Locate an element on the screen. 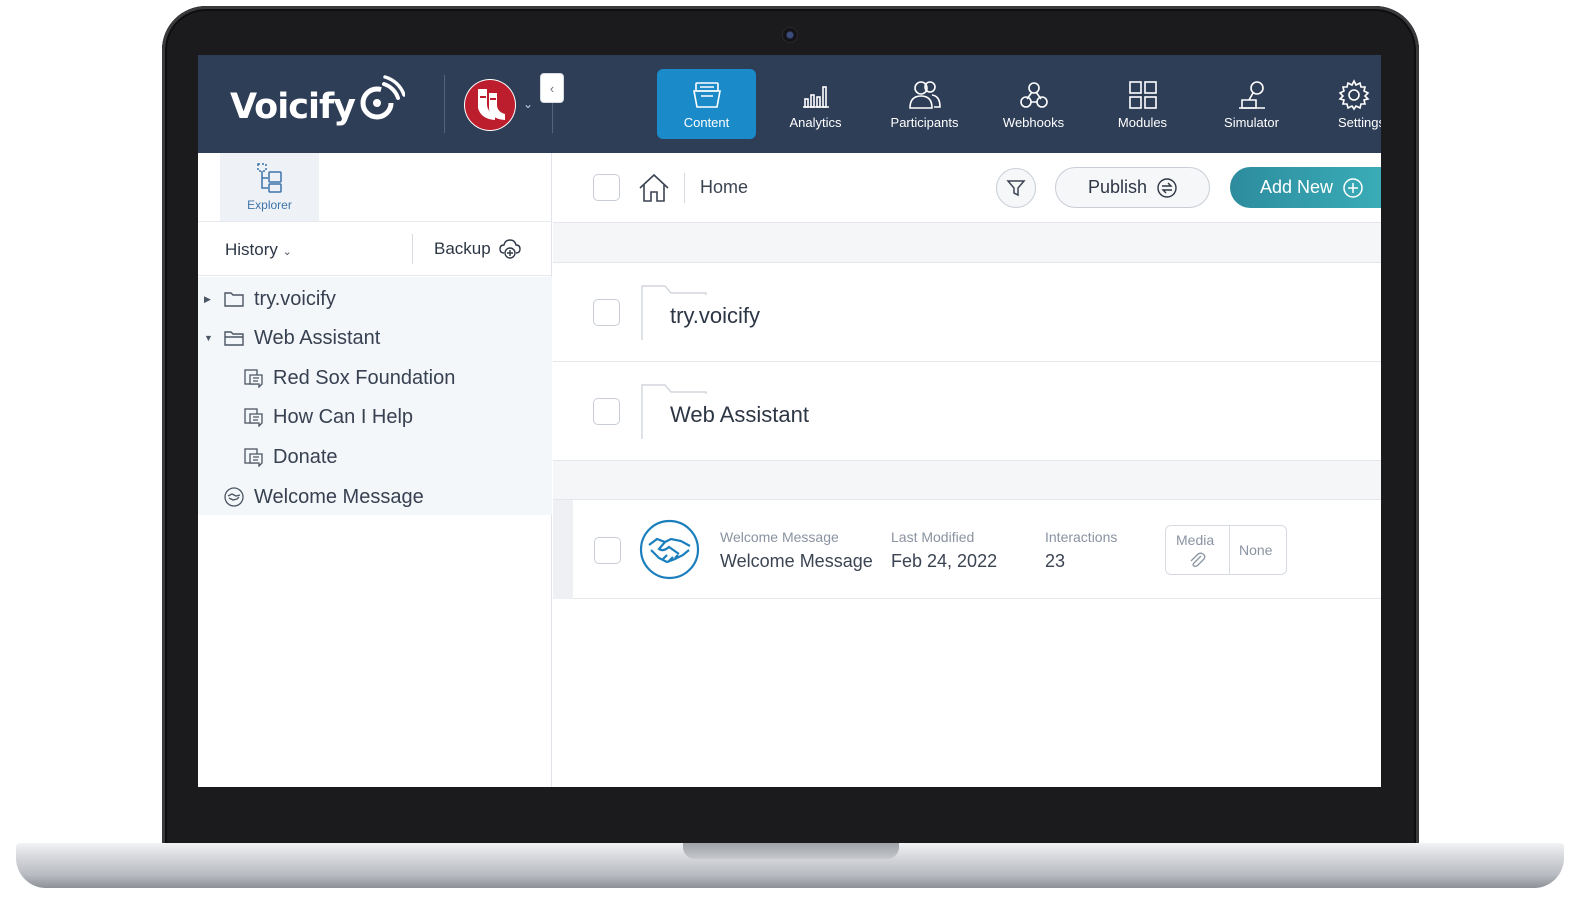 The height and width of the screenshot is (900, 1588). publish-button: Publish is located at coordinates (1132, 187).